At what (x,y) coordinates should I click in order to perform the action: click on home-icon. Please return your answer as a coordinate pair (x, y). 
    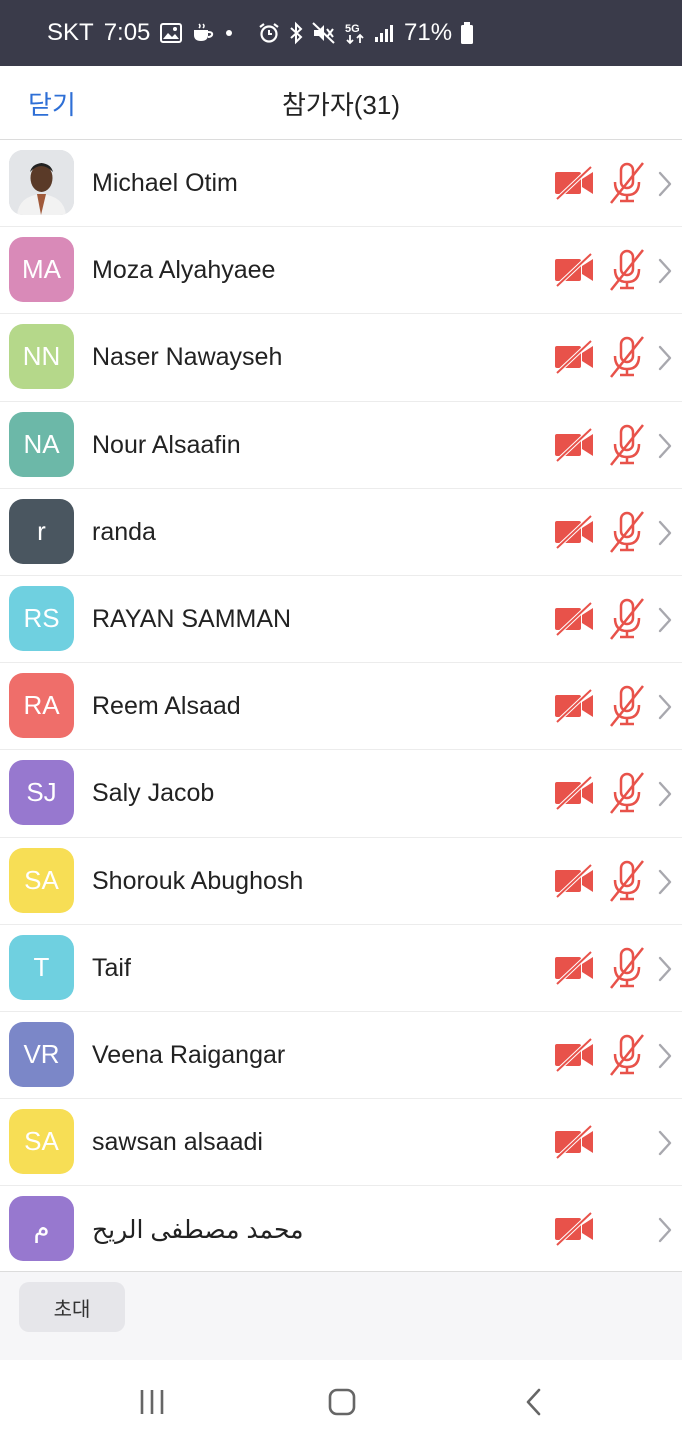
    Looking at the image, I should click on (342, 1402).